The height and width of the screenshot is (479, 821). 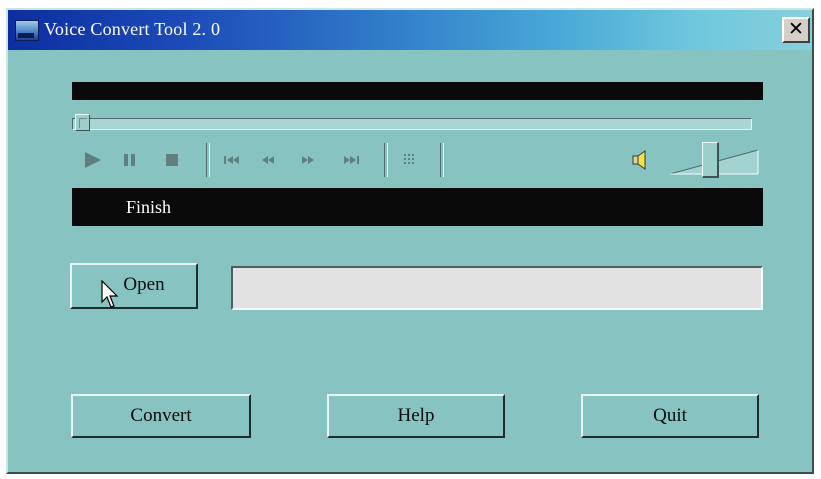 I want to click on app-icon, so click(x=27, y=30).